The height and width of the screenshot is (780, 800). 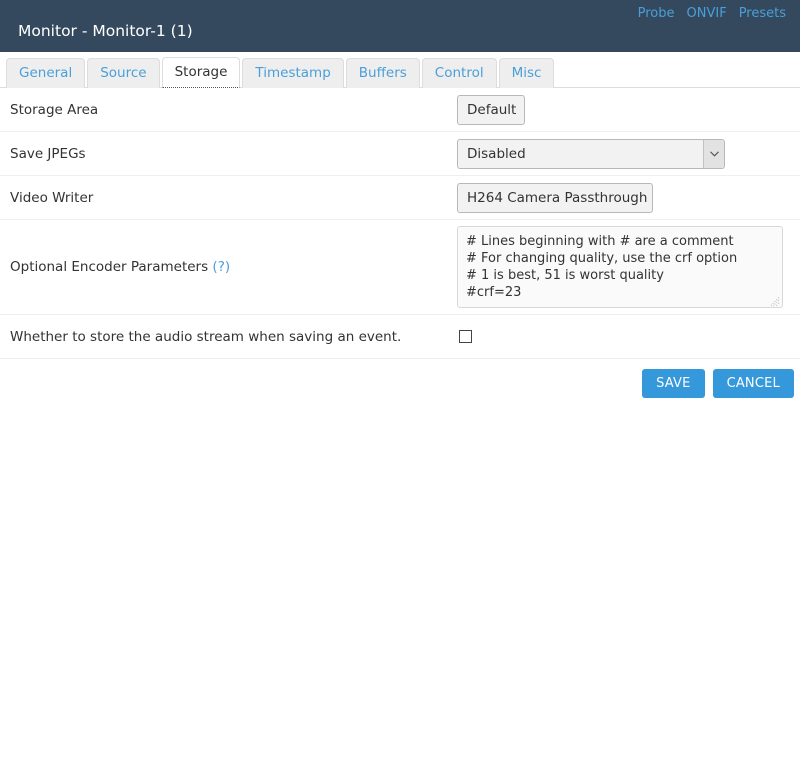 What do you see at coordinates (775, 301) in the screenshot?
I see `resize-handle-icon` at bounding box center [775, 301].